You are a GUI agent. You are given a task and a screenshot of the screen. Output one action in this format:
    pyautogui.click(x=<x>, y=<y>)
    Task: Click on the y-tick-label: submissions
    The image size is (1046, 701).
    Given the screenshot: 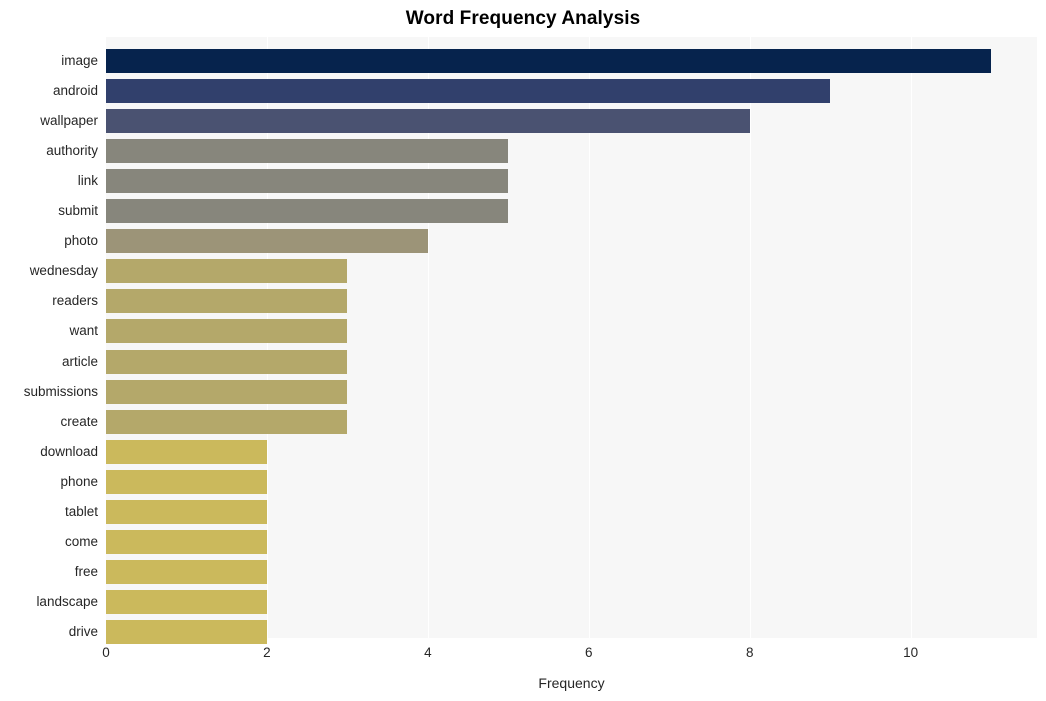 What is the action you would take?
    pyautogui.click(x=60, y=391)
    